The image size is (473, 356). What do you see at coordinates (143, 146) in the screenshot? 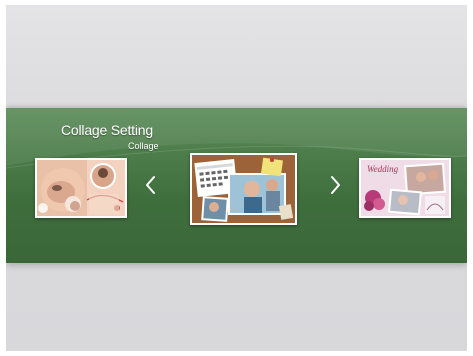
I see `page-subtitle: Collage` at bounding box center [143, 146].